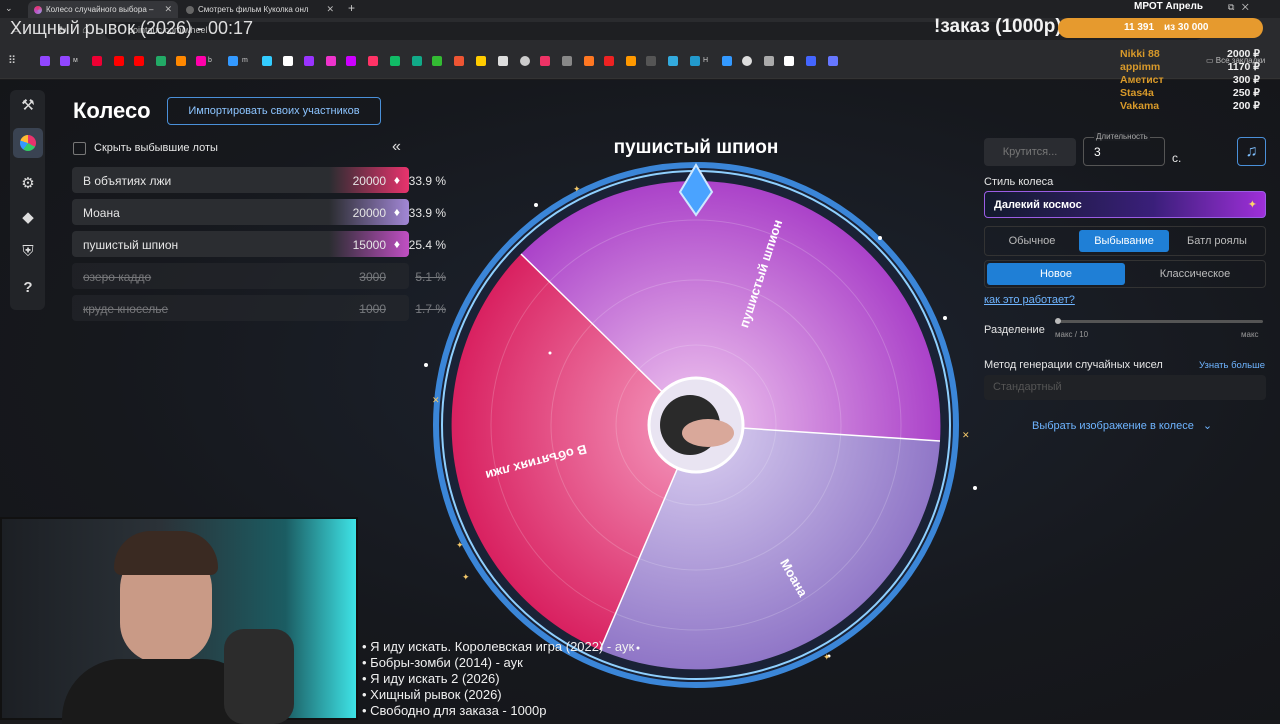 The image size is (1280, 724). I want to click on lot-row: Моана 20000 33.9 % ♦, so click(259, 212).